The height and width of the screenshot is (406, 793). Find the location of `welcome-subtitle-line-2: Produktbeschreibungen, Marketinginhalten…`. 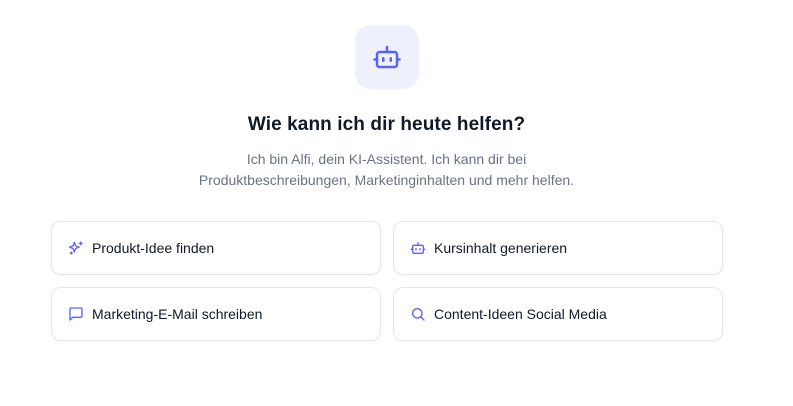

welcome-subtitle-line-2: Produktbeschreibungen, Marketinginhalten… is located at coordinates (386, 180).